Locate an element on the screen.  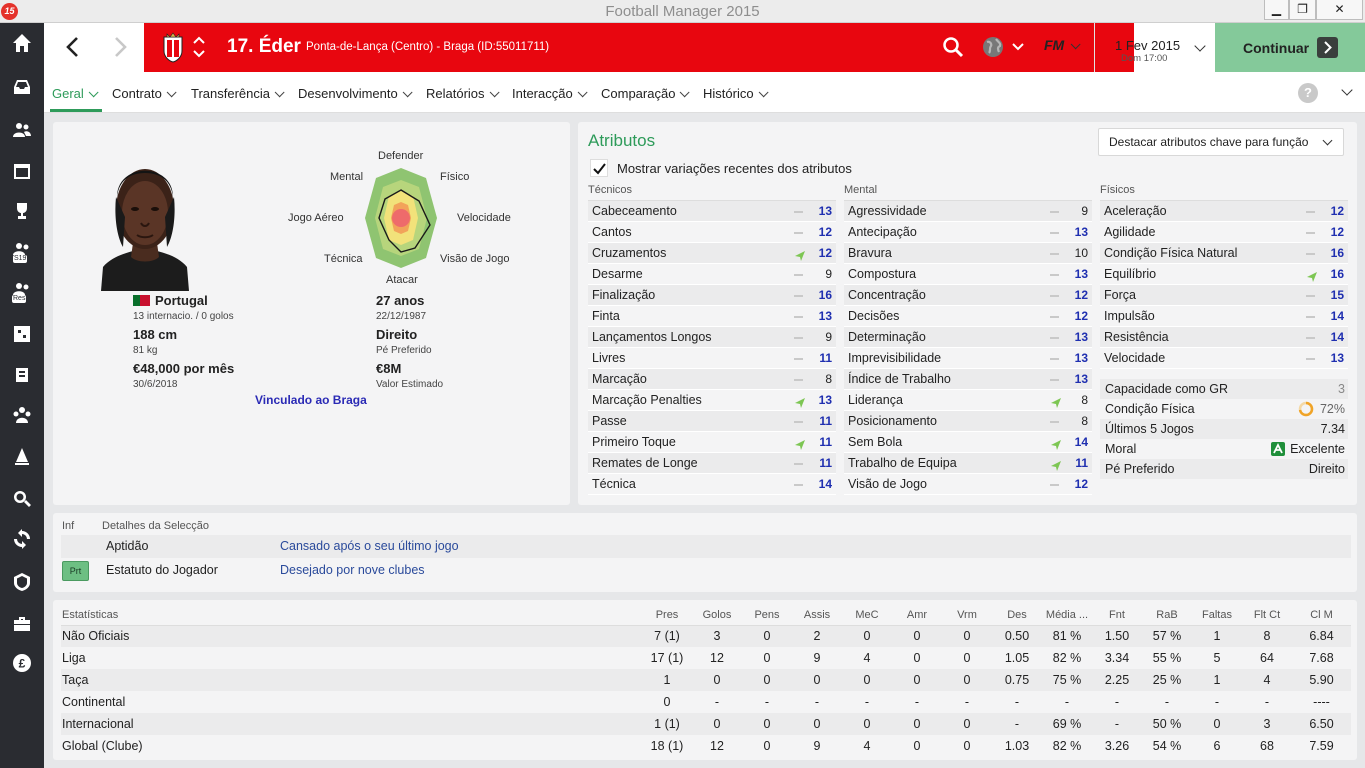
attribute-value: 11 is located at coordinates (825, 358).